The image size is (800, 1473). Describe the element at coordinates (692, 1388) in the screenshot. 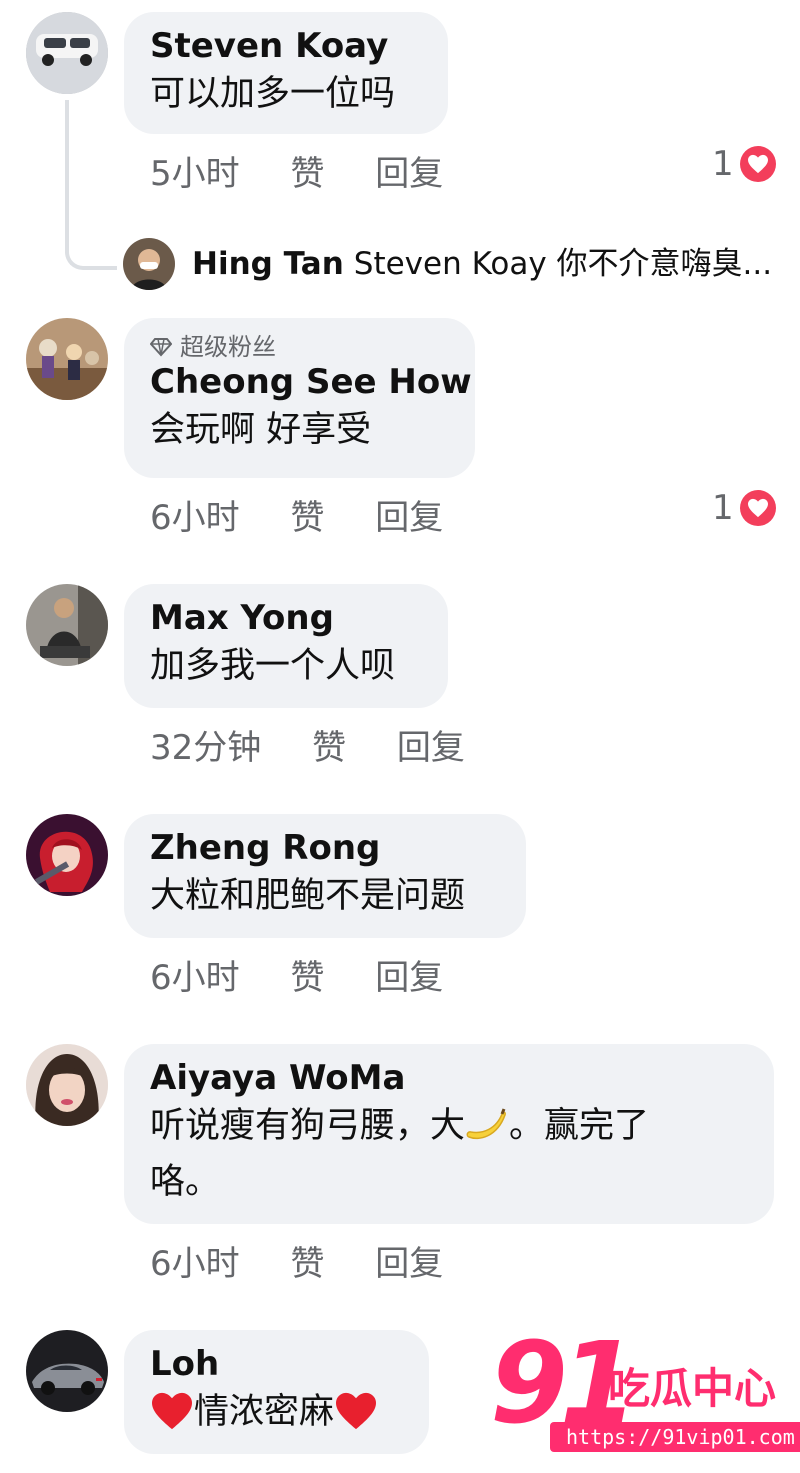

I see `watermark-title: 吃瓜中心` at that location.